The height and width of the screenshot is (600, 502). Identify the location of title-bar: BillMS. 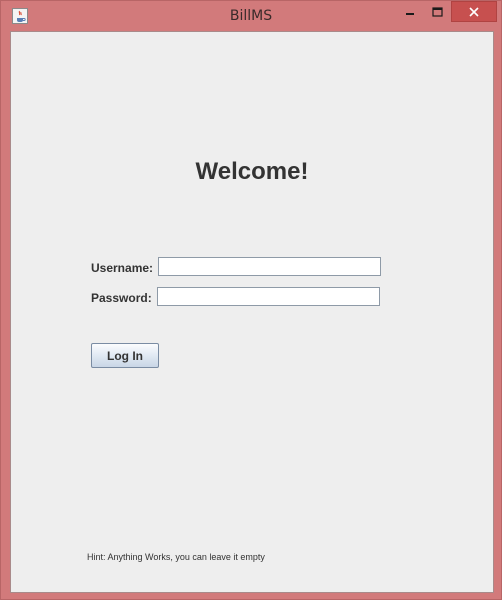
(251, 16).